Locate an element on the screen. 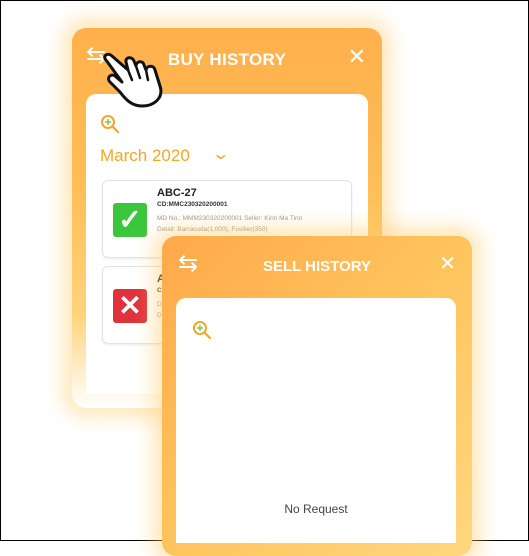 This screenshot has height=556, width=529. month-selector: March 2020 is located at coordinates (145, 156).